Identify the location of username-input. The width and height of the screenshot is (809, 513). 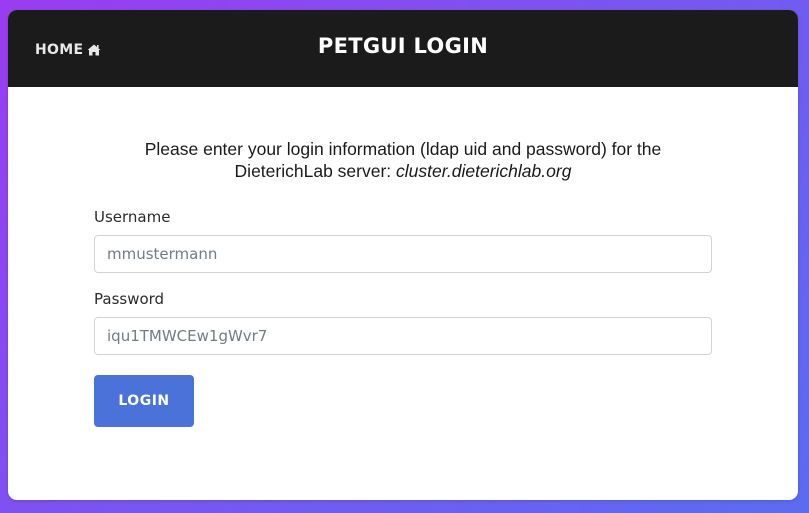
(403, 254).